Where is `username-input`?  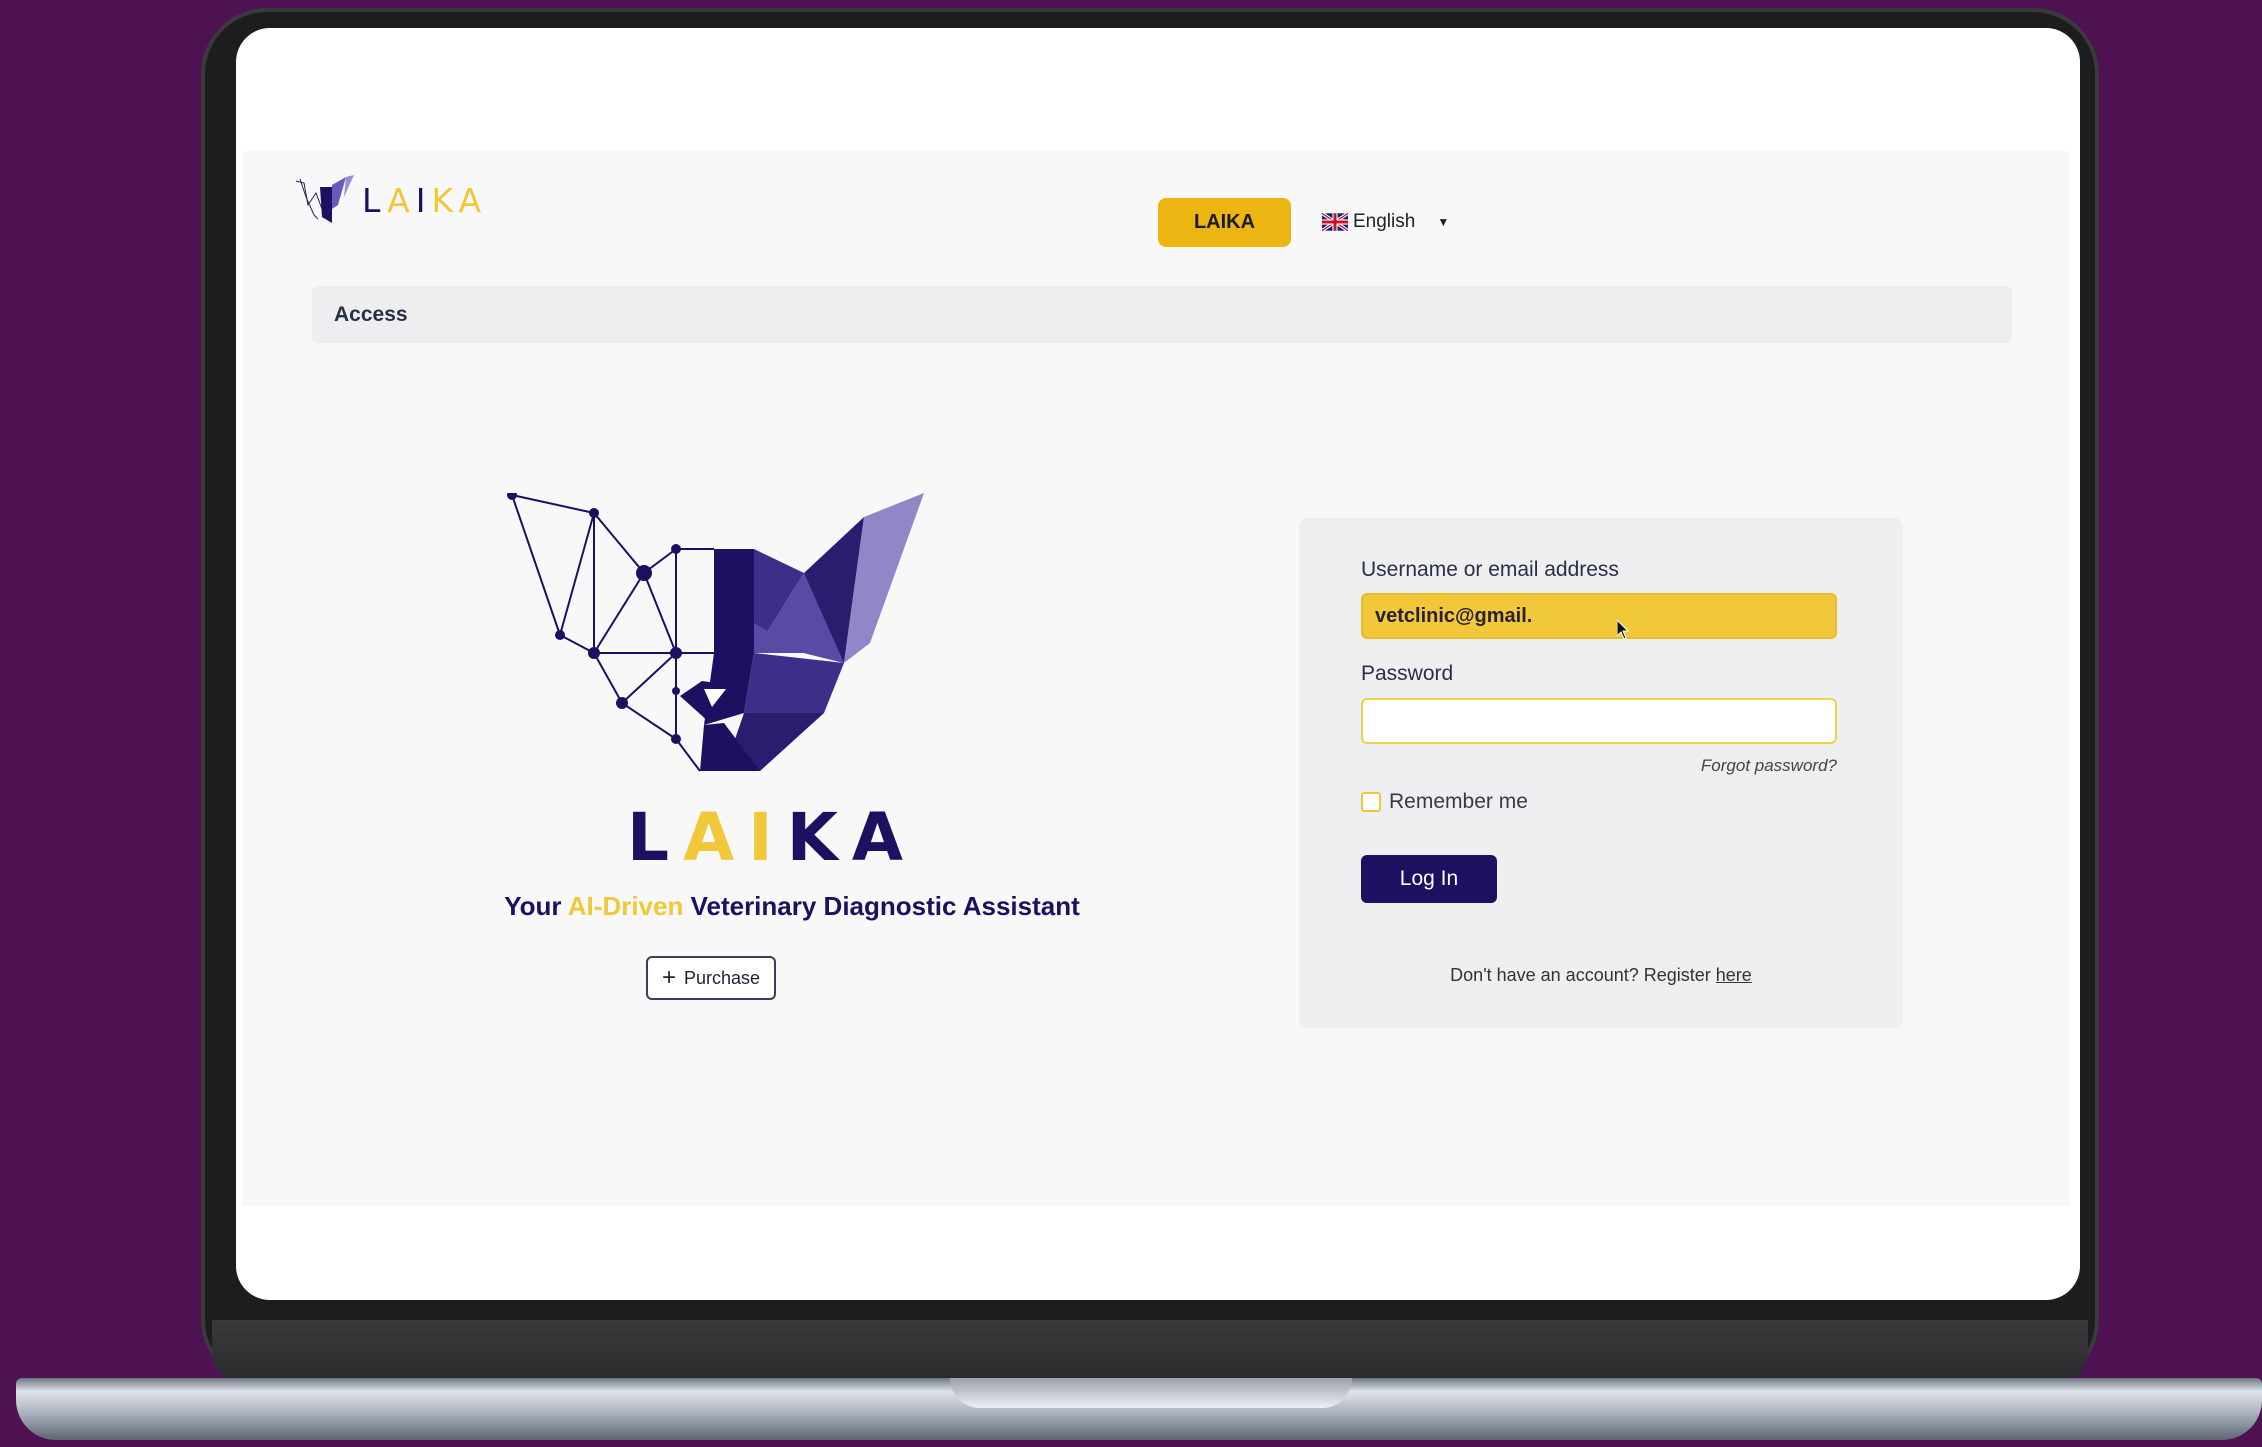
username-input is located at coordinates (1599, 616).